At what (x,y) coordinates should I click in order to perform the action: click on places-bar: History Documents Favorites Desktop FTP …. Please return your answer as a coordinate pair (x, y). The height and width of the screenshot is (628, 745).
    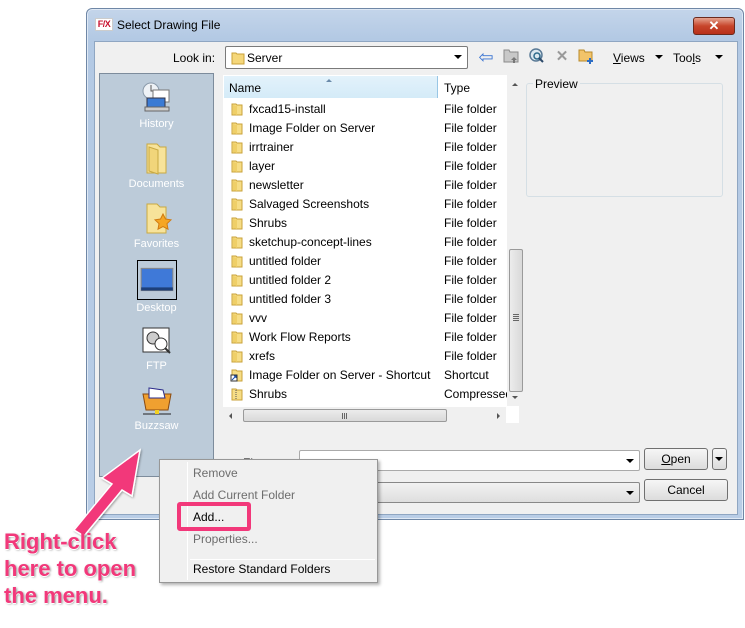
    Looking at the image, I should click on (156, 275).